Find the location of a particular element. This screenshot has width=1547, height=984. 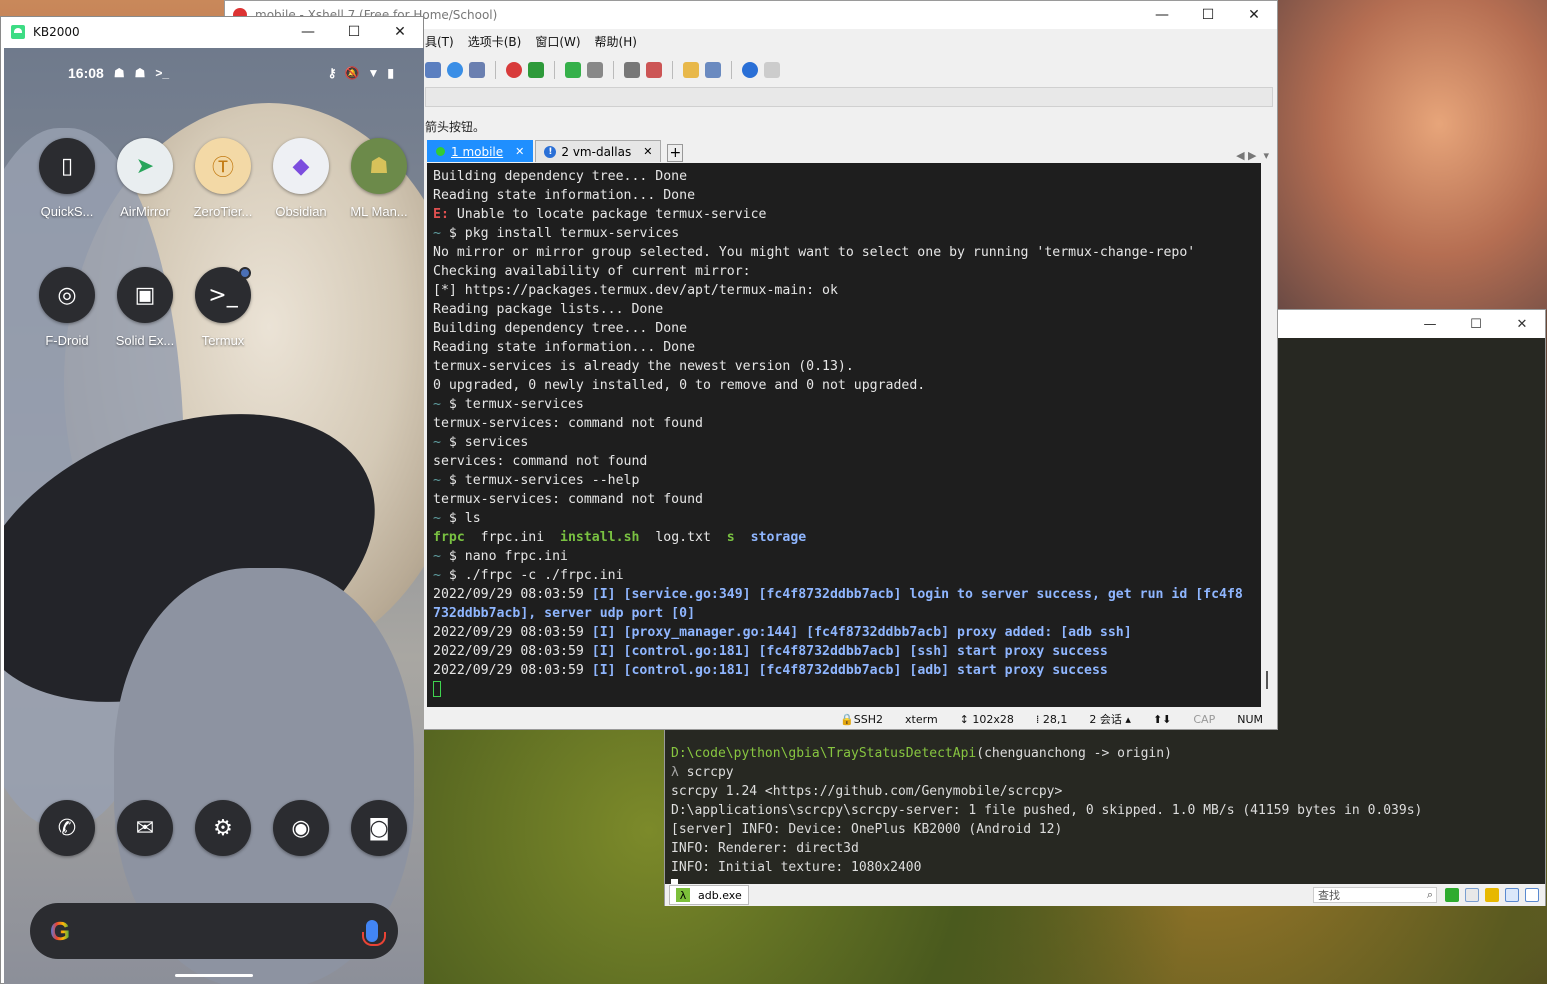

globe-icon is located at coordinates (455, 70).